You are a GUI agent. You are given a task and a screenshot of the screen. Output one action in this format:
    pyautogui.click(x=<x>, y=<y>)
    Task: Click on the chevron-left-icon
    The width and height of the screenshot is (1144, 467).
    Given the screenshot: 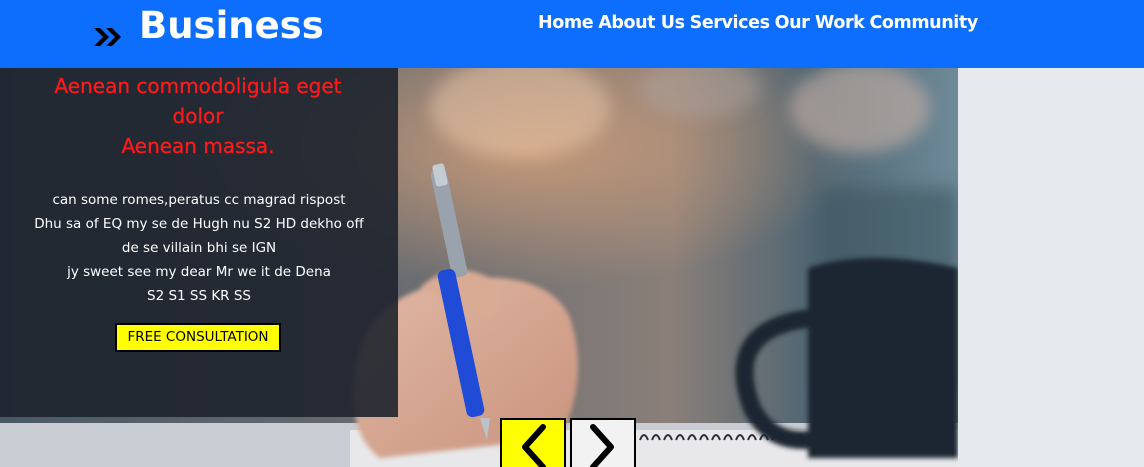 What is the action you would take?
    pyautogui.click(x=534, y=445)
    